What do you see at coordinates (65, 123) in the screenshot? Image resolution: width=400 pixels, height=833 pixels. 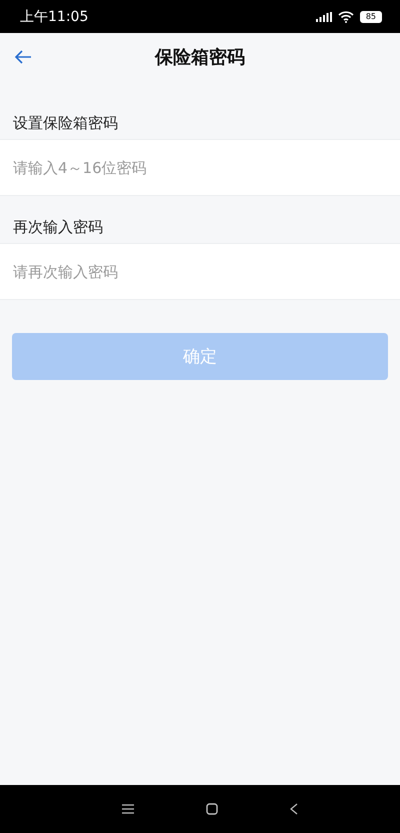 I see `field-label: 设置保险箱密码` at bounding box center [65, 123].